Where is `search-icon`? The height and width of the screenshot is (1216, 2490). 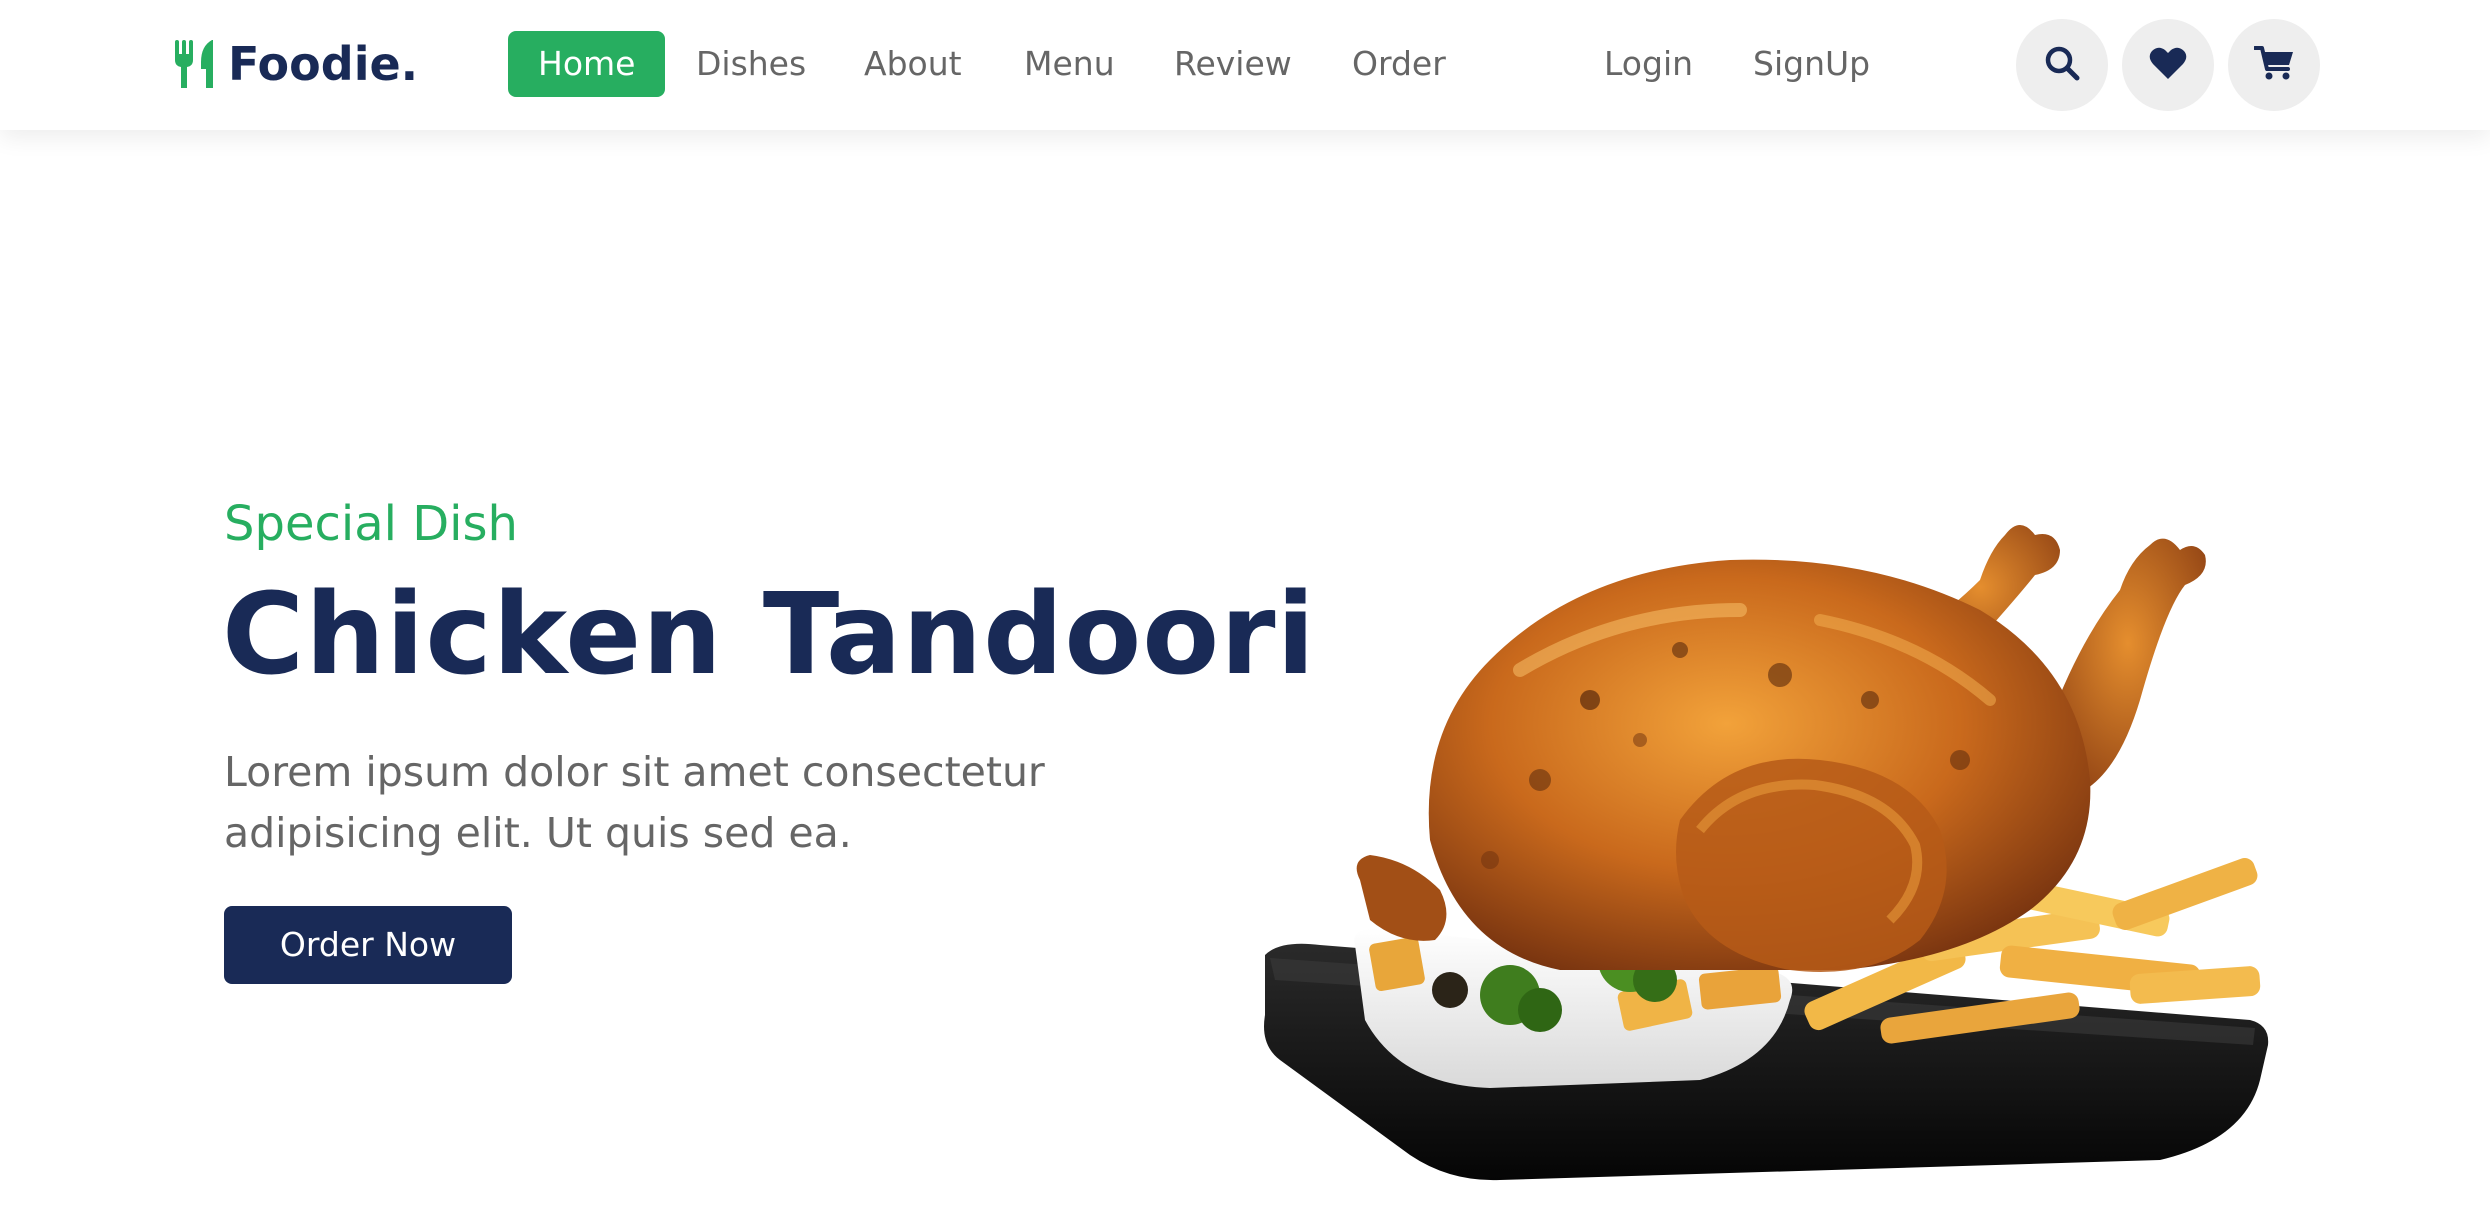 search-icon is located at coordinates (2062, 65).